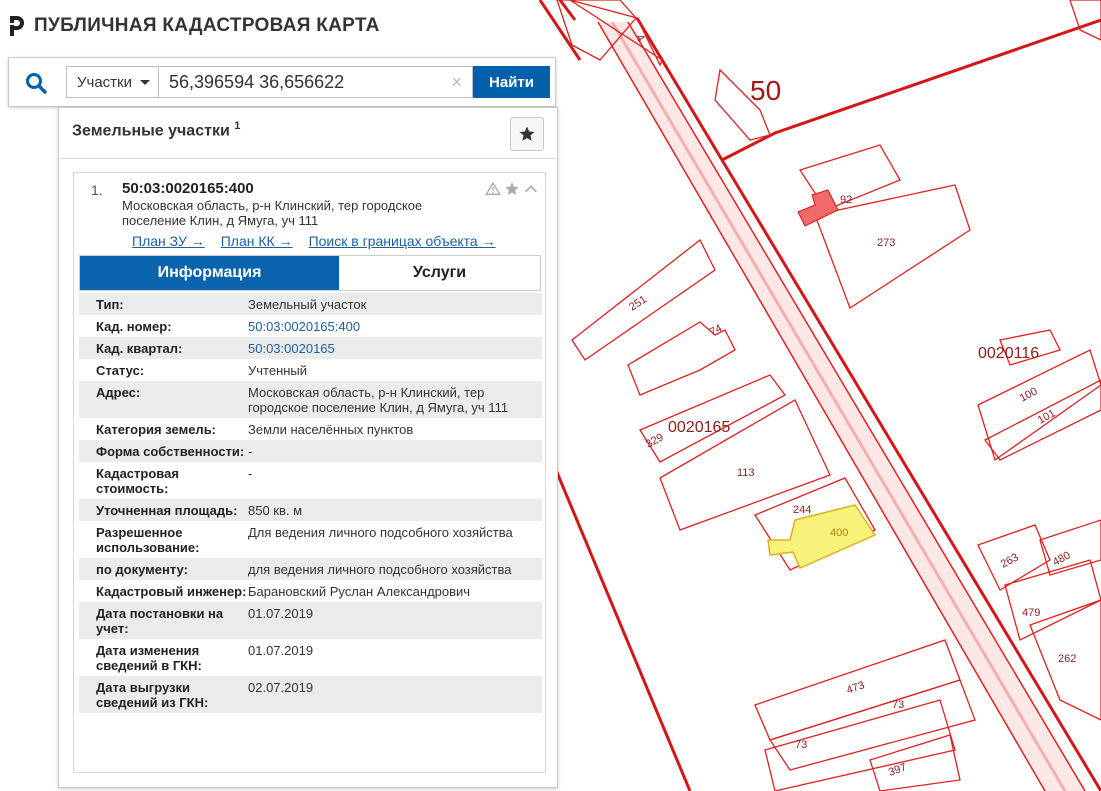  I want to click on info-label: Кадастровая стоимость:, so click(137, 481).